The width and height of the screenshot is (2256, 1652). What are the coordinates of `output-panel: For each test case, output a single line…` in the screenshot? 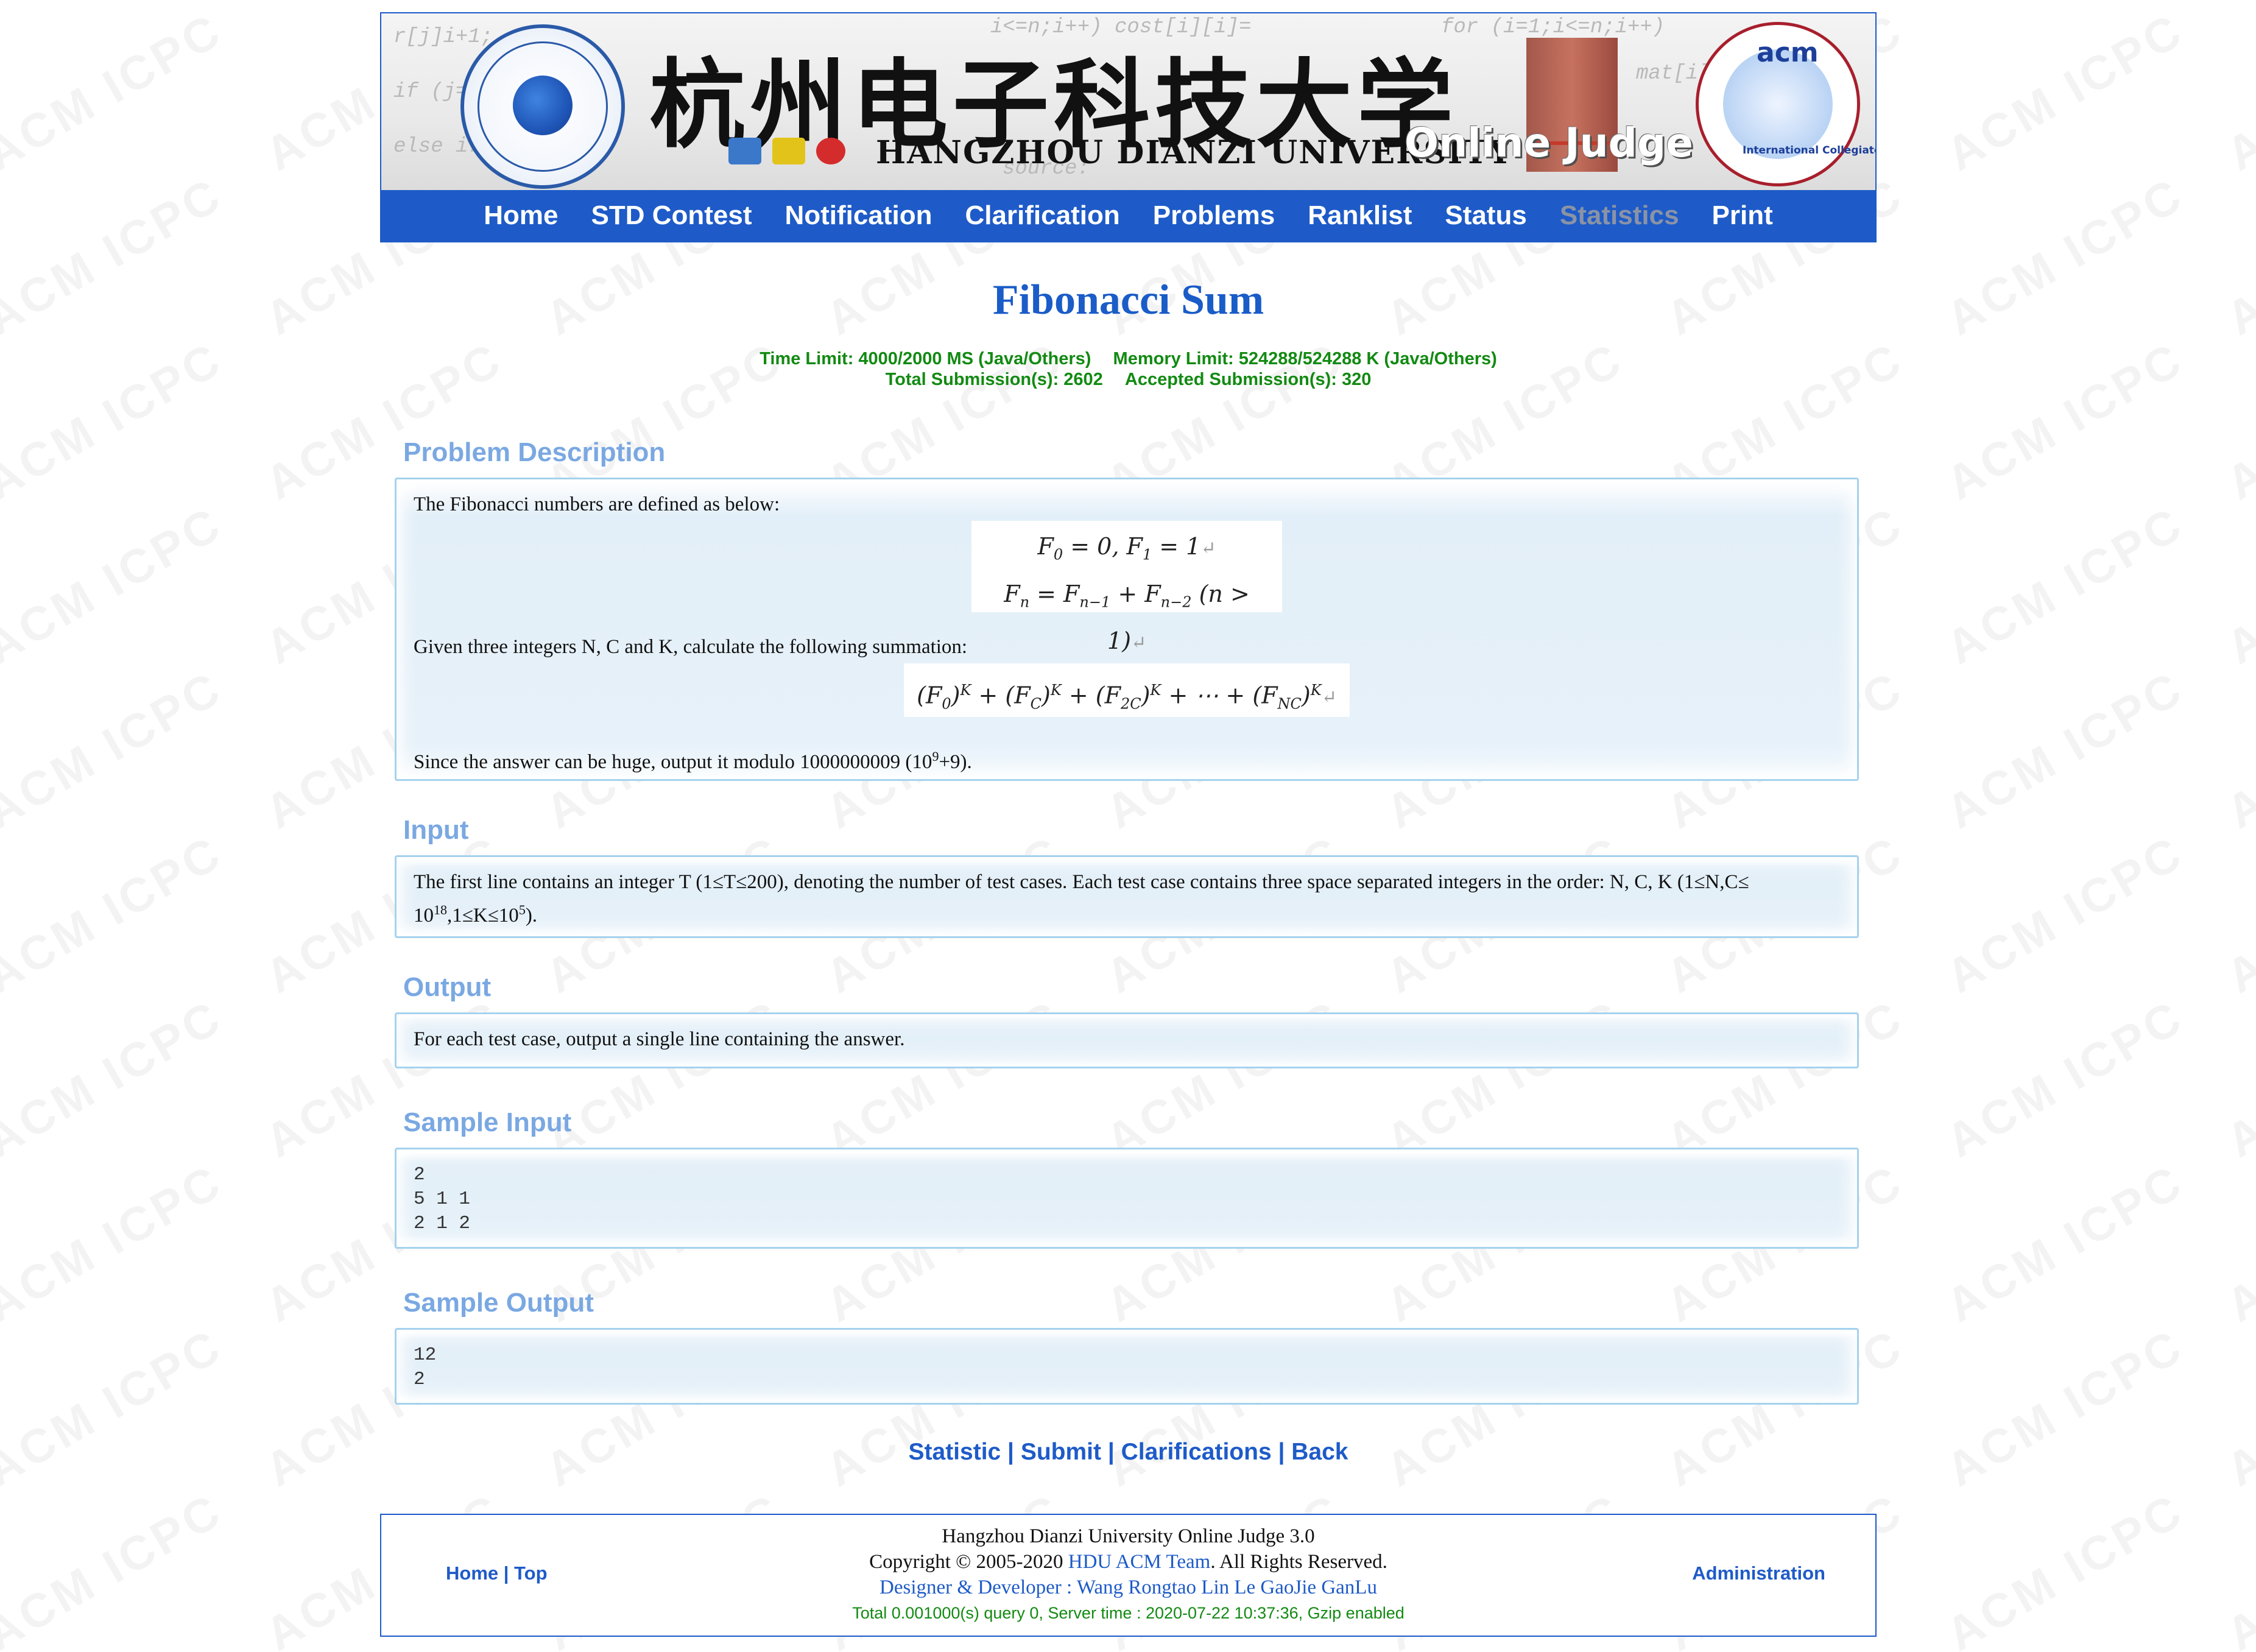 It's located at (1127, 1040).